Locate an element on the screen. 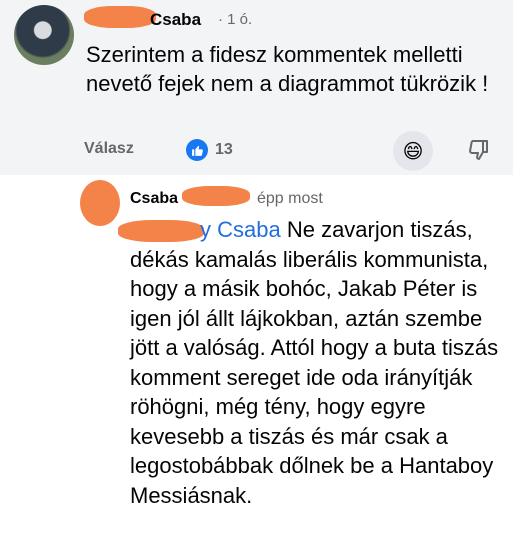 The width and height of the screenshot is (513, 540). reply-author-name: Csaba is located at coordinates (154, 199).